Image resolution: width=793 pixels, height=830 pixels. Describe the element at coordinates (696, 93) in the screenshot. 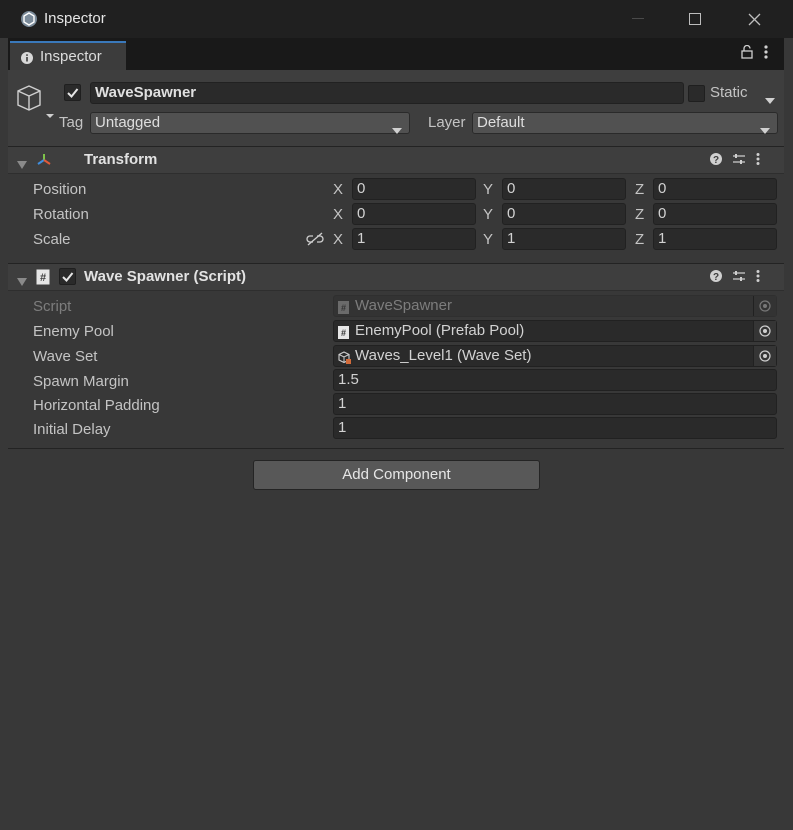

I see `static-checkbox` at that location.